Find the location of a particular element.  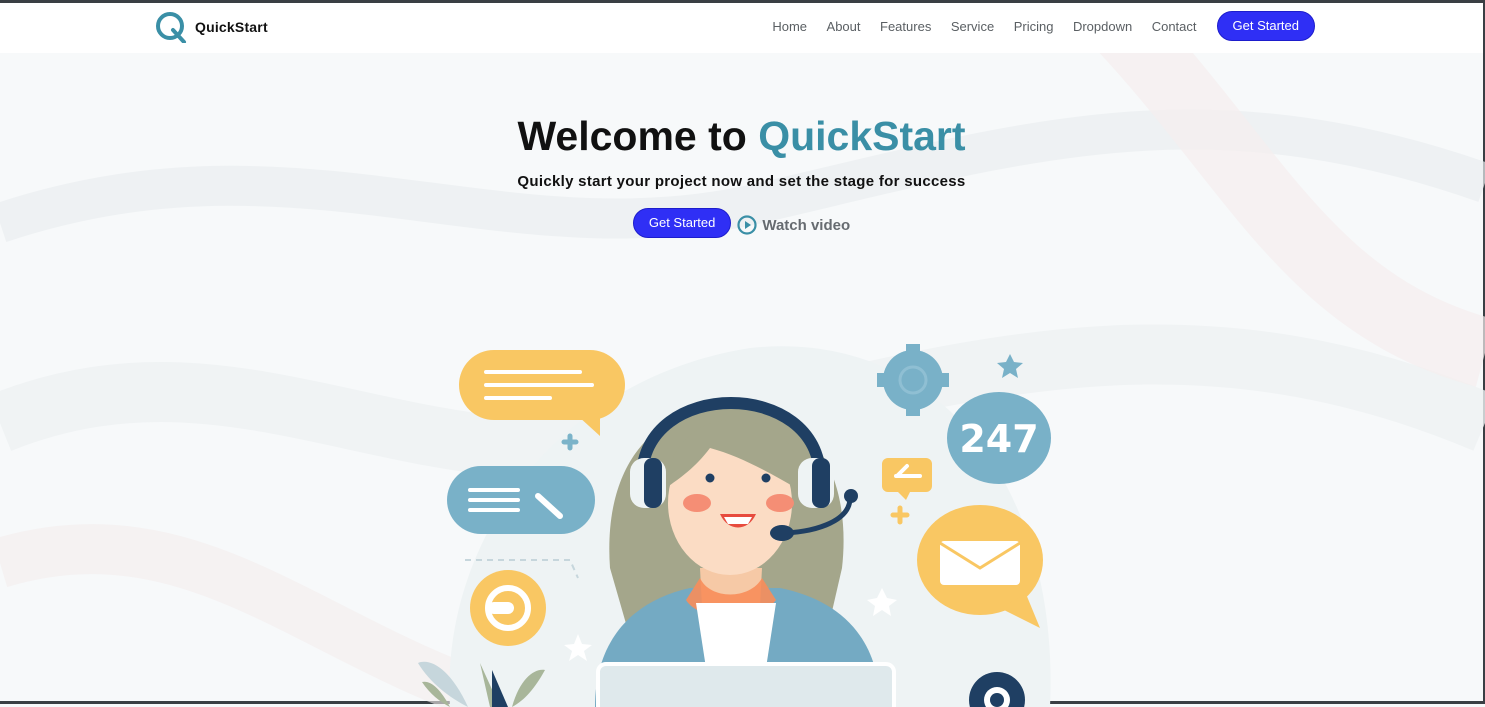

nav-home: Home is located at coordinates (789, 26).